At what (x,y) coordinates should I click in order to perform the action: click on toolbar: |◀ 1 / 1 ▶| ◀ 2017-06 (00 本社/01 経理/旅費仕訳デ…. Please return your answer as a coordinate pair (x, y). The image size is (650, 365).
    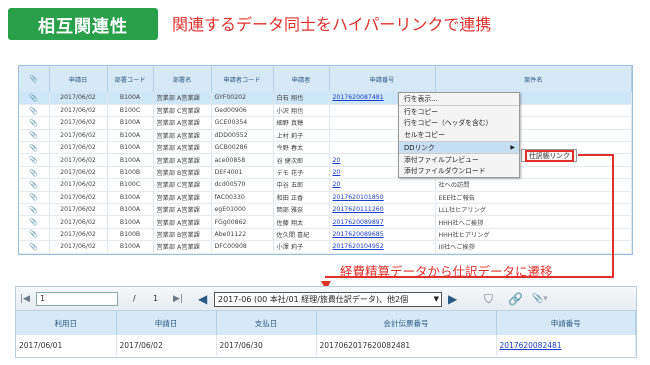
    Looking at the image, I should click on (326, 299).